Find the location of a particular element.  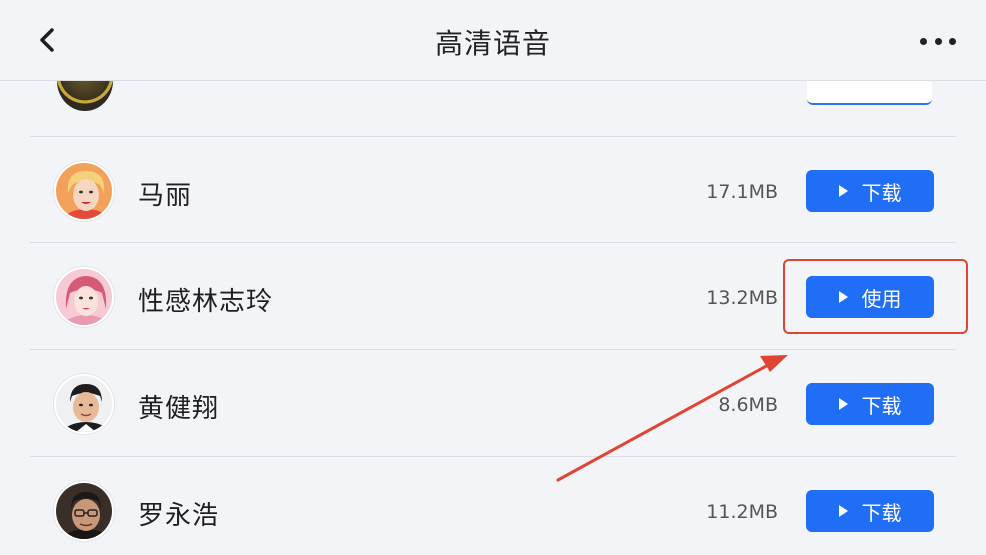

file-size: 11.2MB is located at coordinates (742, 512).